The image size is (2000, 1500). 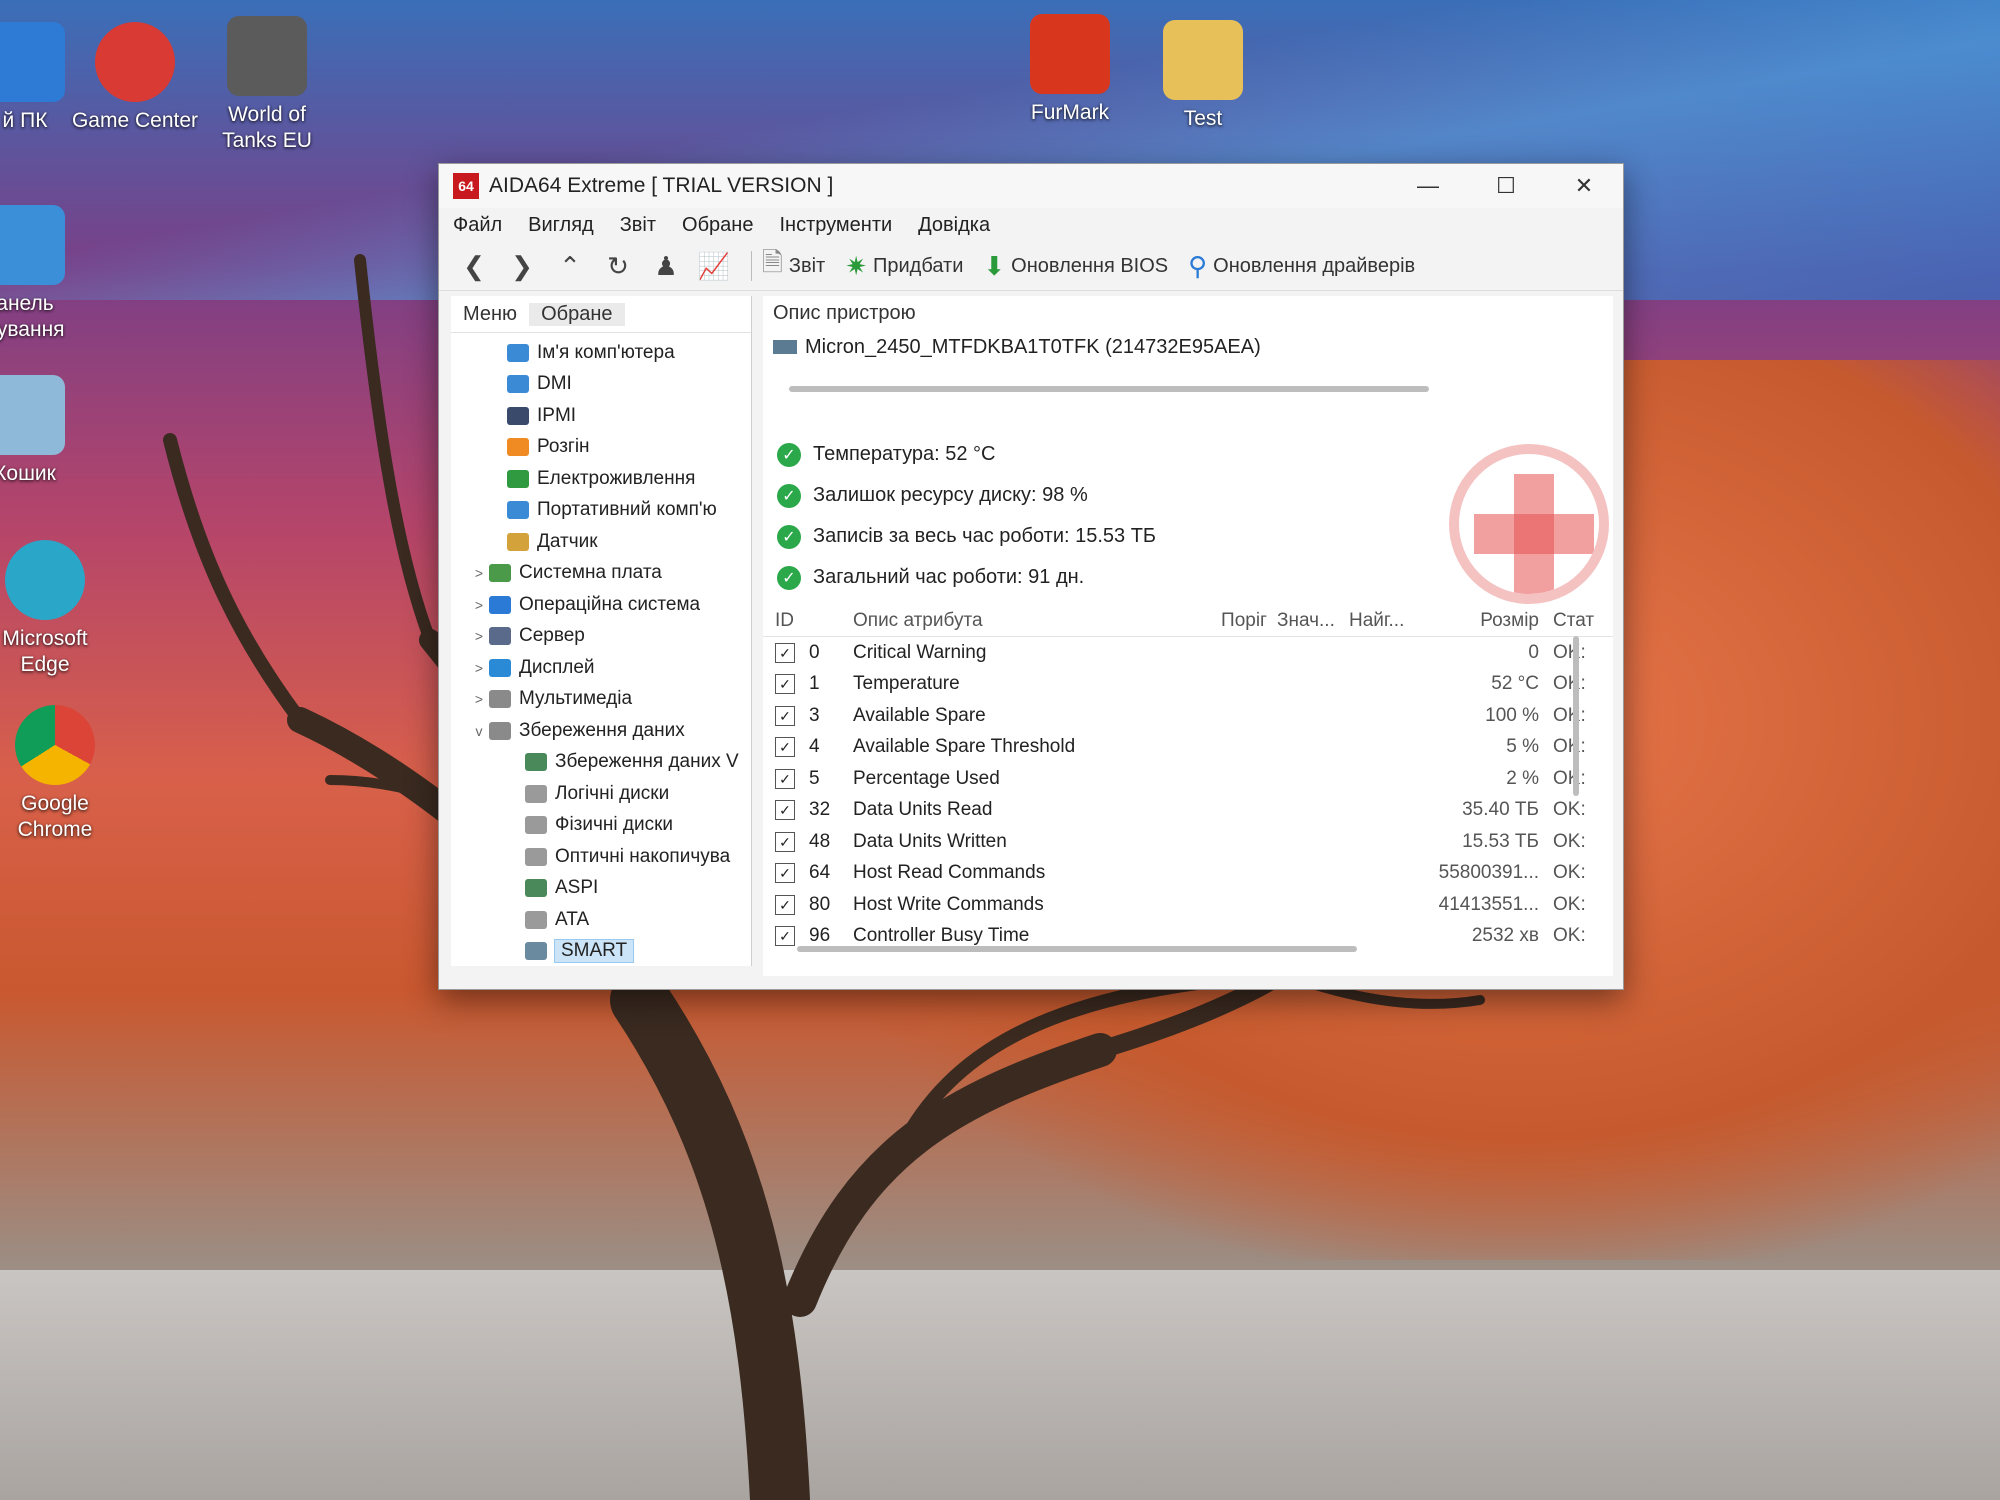 I want to click on device-name: Micron_2450_MTFDKBA1T0TFK (214732E95AEA), so click(x=1033, y=346).